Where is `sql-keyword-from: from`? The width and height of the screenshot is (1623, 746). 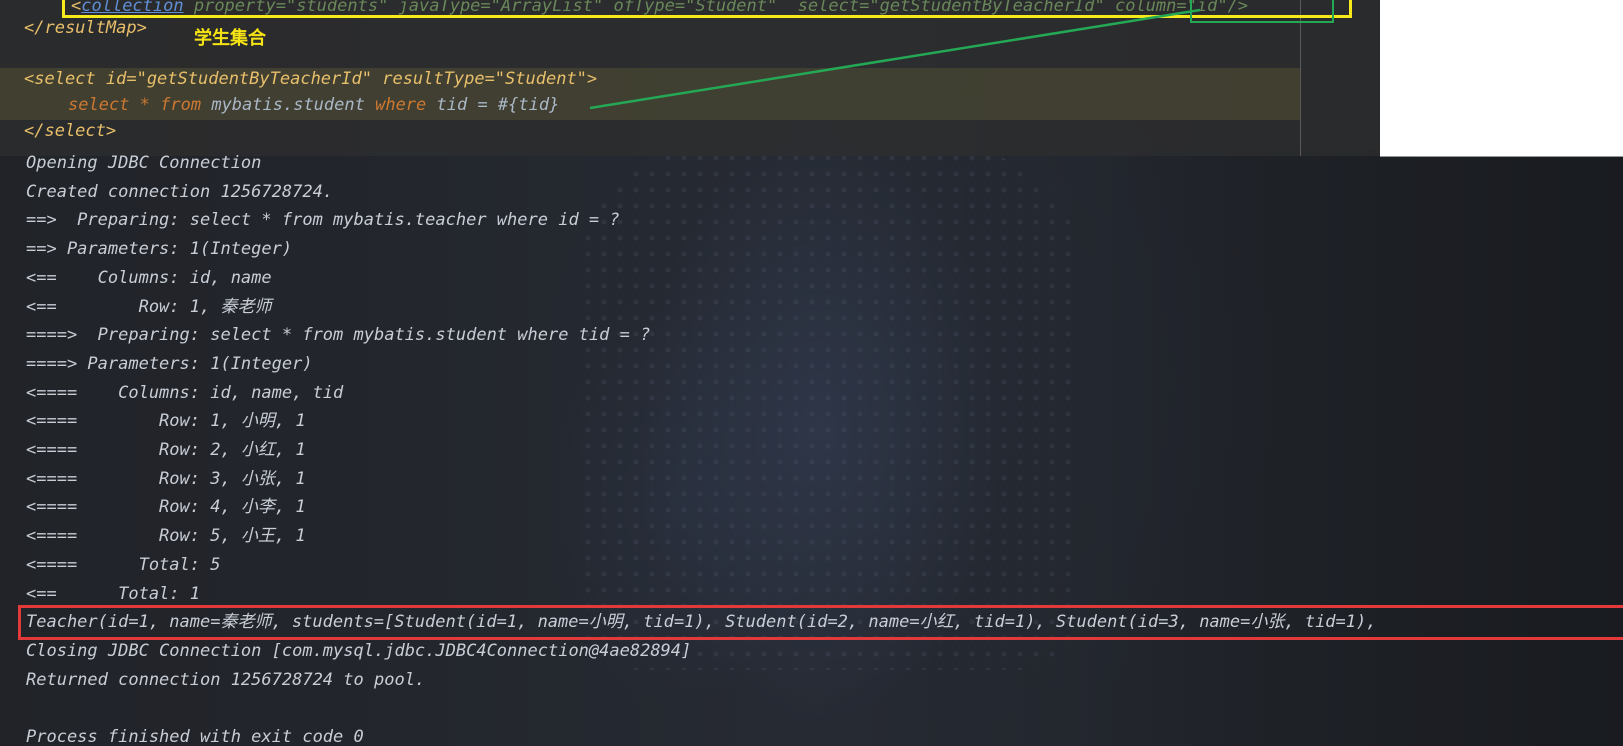 sql-keyword-from: from is located at coordinates (181, 105).